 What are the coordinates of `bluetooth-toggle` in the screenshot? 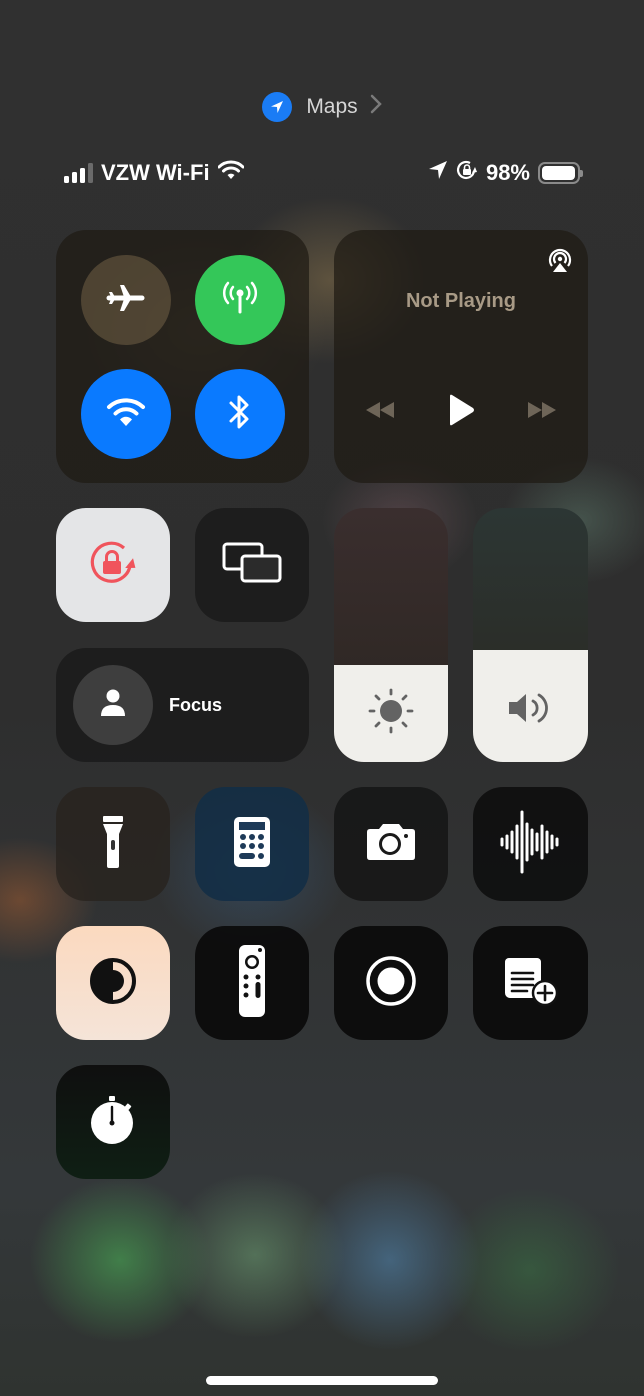 It's located at (240, 414).